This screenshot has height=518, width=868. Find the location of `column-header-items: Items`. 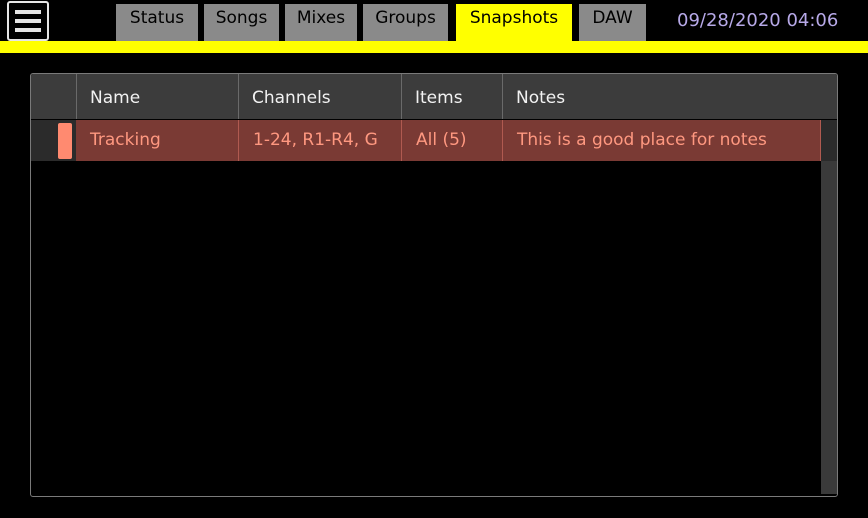

column-header-items: Items is located at coordinates (452, 96).